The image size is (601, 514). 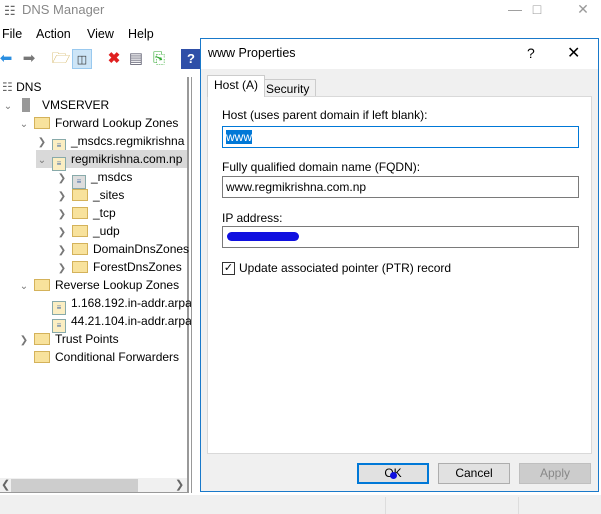 I want to click on dialog-help-button: ?, so click(x=531, y=53).